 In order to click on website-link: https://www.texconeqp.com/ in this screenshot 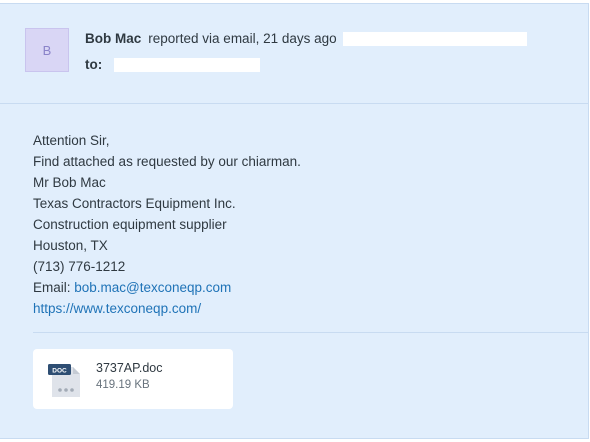, I will do `click(117, 308)`.